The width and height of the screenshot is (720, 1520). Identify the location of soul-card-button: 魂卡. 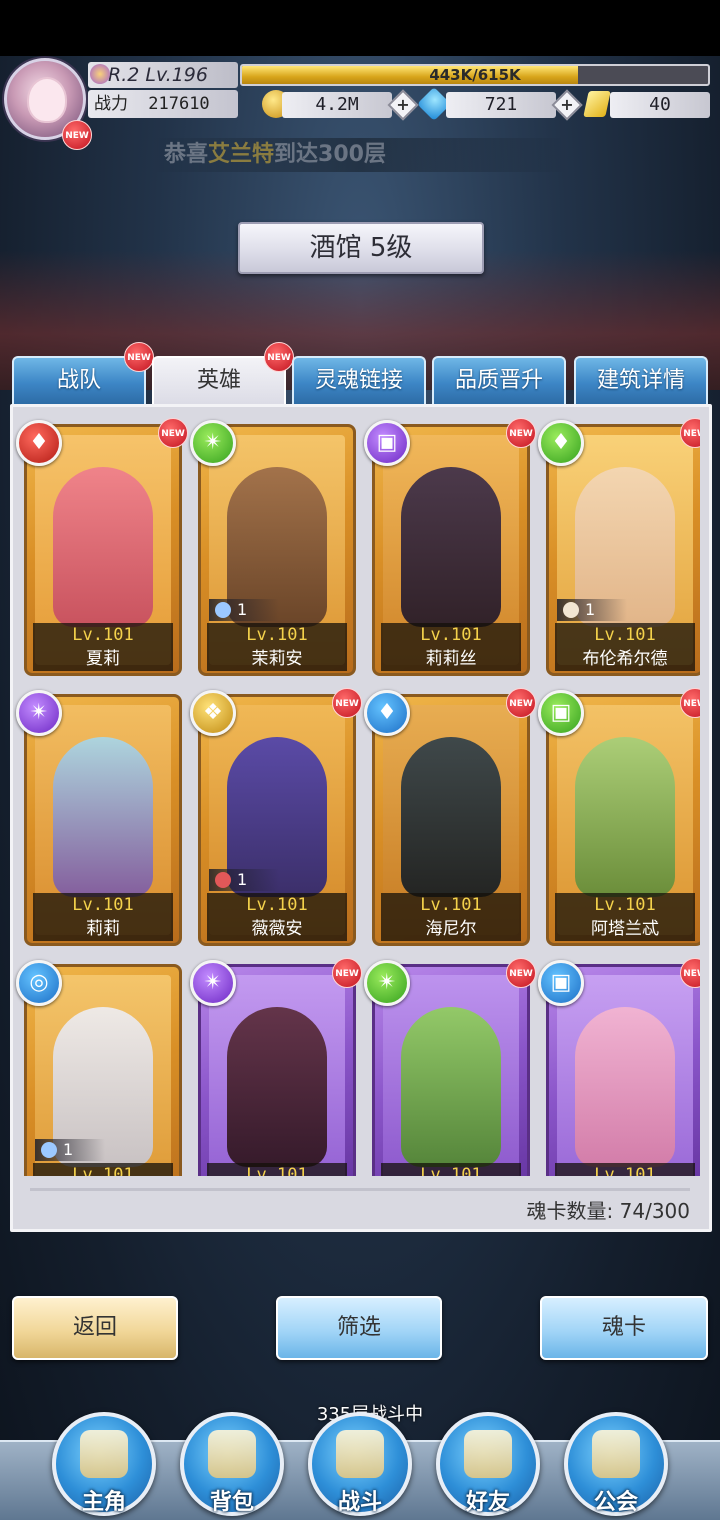
(624, 1328).